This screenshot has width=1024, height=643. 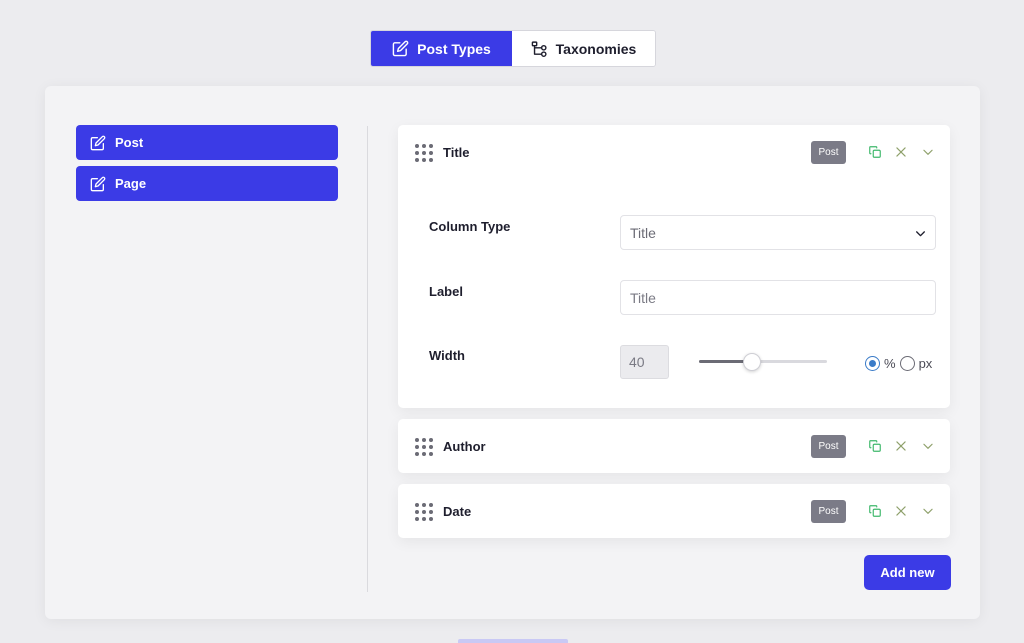 What do you see at coordinates (925, 363) in the screenshot?
I see `unit-px-label: px` at bounding box center [925, 363].